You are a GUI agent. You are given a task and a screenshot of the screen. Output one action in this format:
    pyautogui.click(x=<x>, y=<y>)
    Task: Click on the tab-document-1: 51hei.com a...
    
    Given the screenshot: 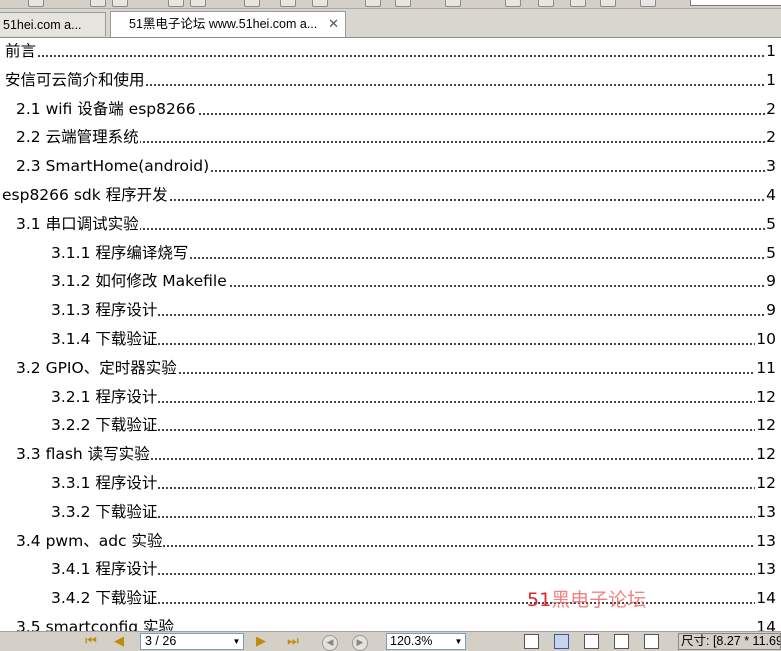 What is the action you would take?
    pyautogui.click(x=53, y=24)
    